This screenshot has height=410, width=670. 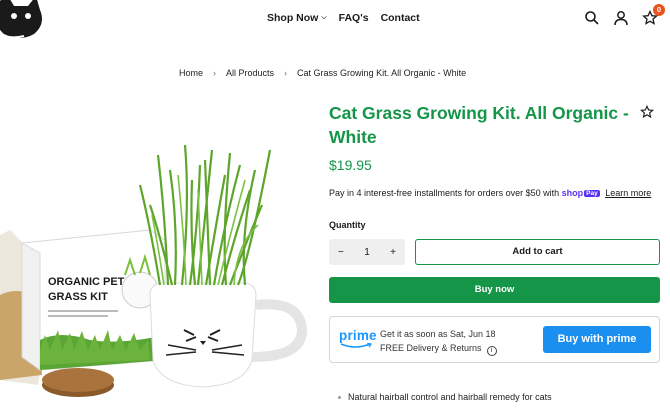 What do you see at coordinates (647, 111) in the screenshot?
I see `wishlist-star-icon` at bounding box center [647, 111].